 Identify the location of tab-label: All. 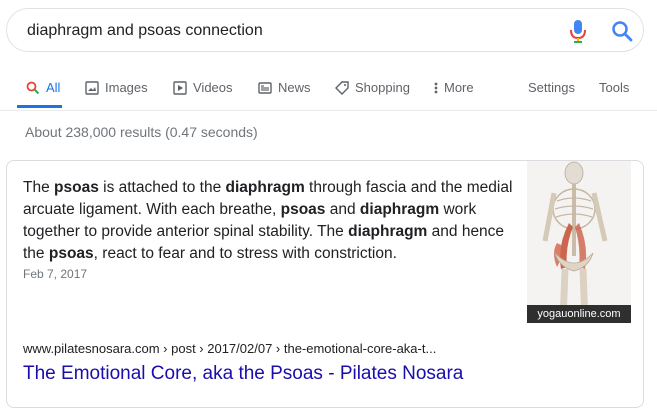
(53, 87).